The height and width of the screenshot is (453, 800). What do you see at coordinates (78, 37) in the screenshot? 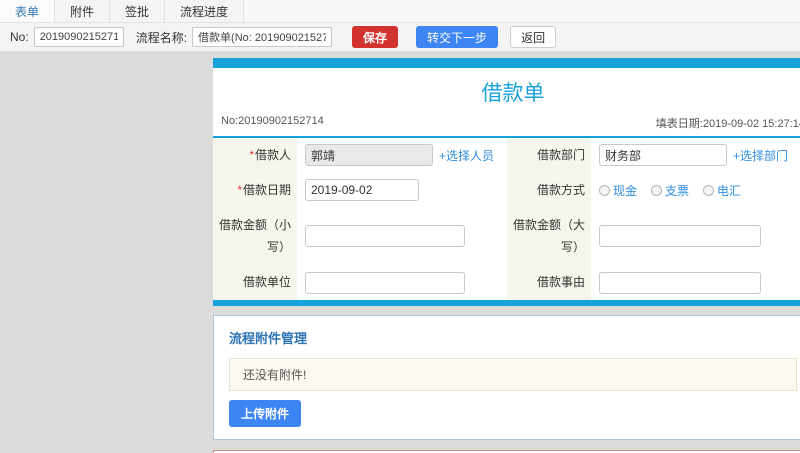
I see `no-input` at bounding box center [78, 37].